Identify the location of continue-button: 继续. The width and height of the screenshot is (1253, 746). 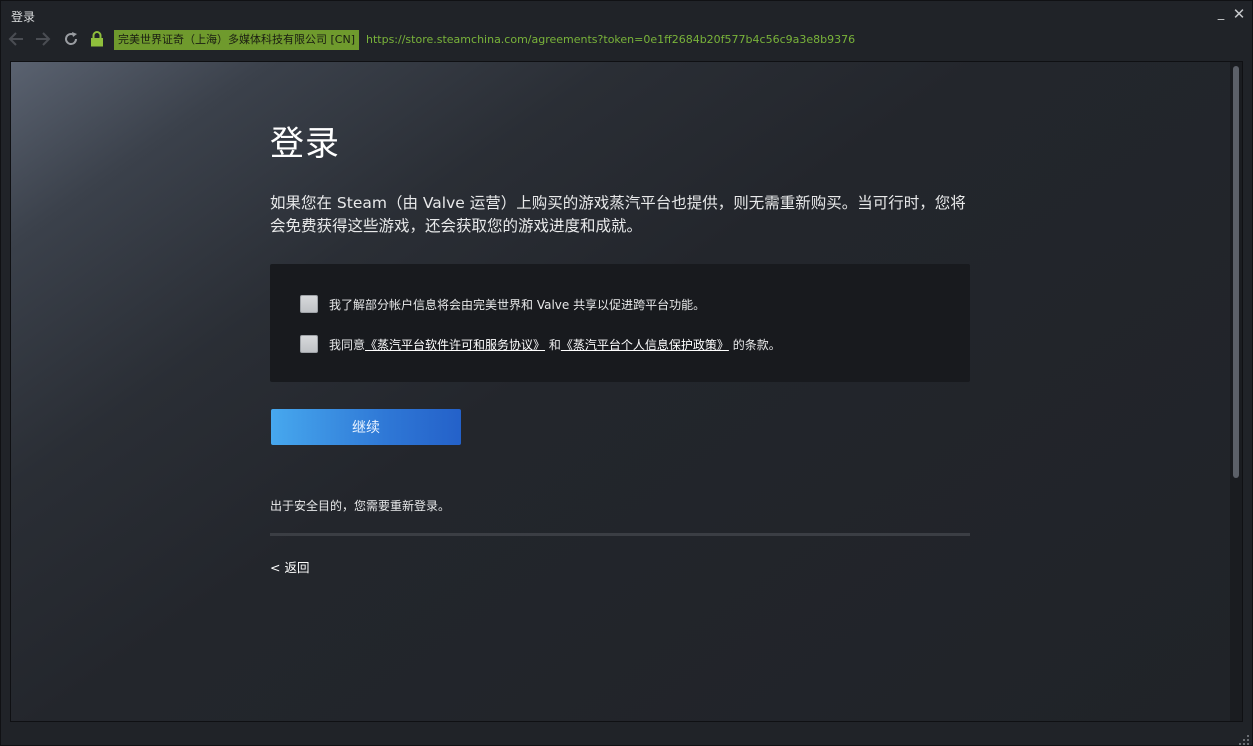
(366, 427).